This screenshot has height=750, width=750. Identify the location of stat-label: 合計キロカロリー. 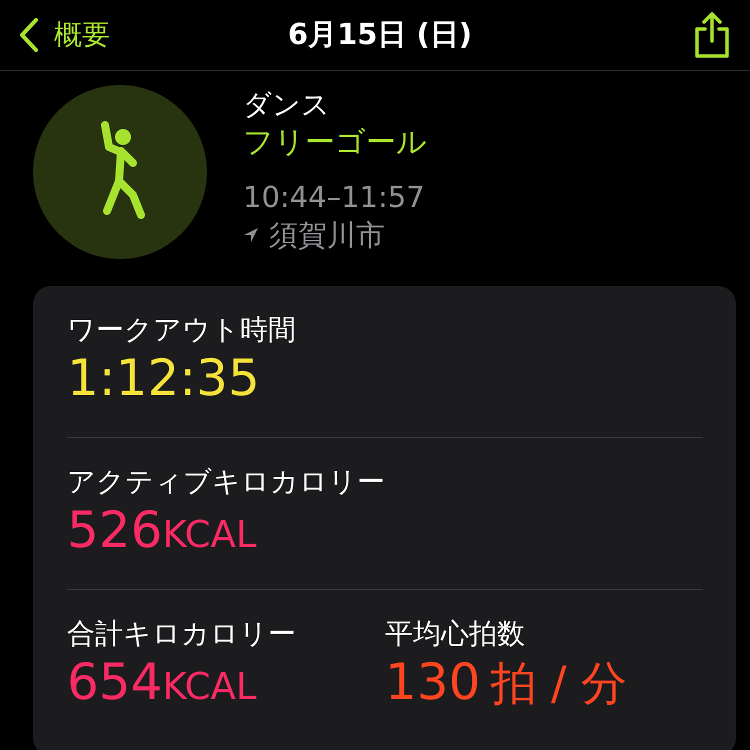
(182, 634).